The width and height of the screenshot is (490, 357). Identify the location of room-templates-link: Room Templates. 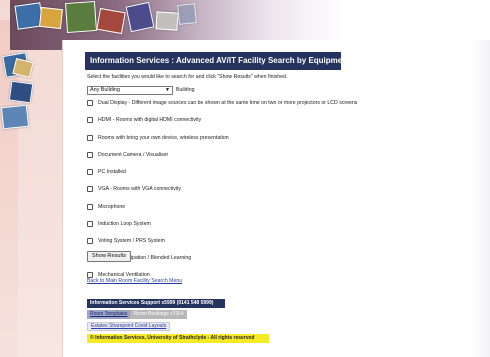
(109, 314).